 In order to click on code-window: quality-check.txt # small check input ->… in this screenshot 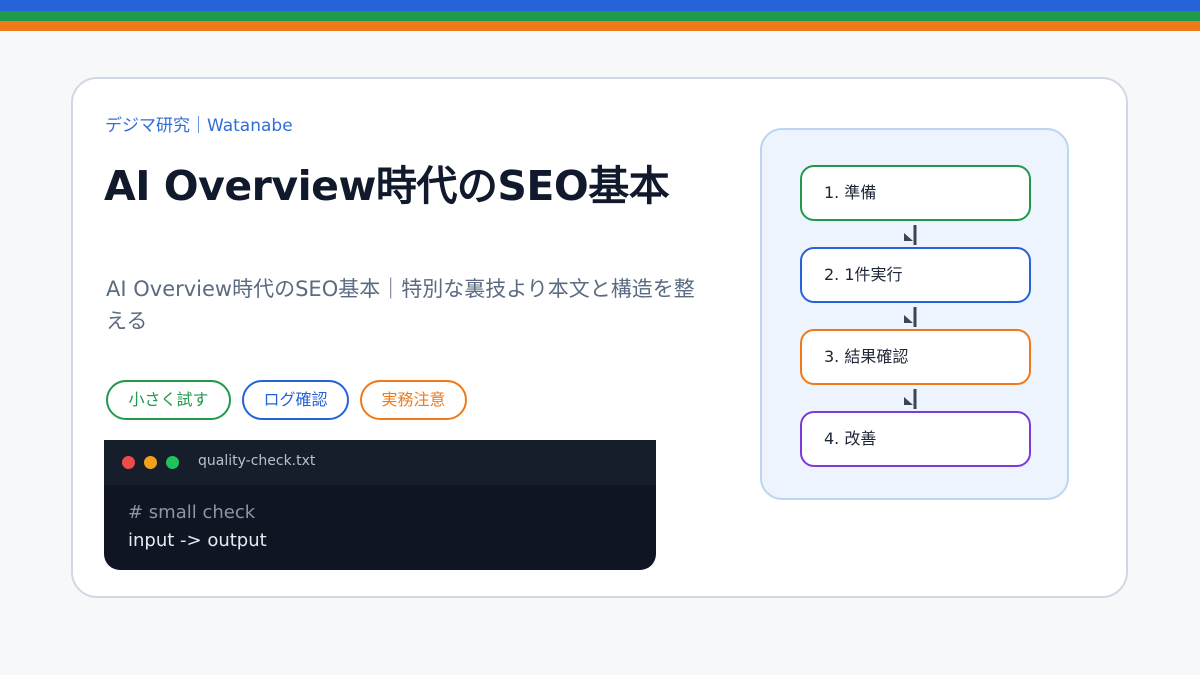, I will do `click(380, 505)`.